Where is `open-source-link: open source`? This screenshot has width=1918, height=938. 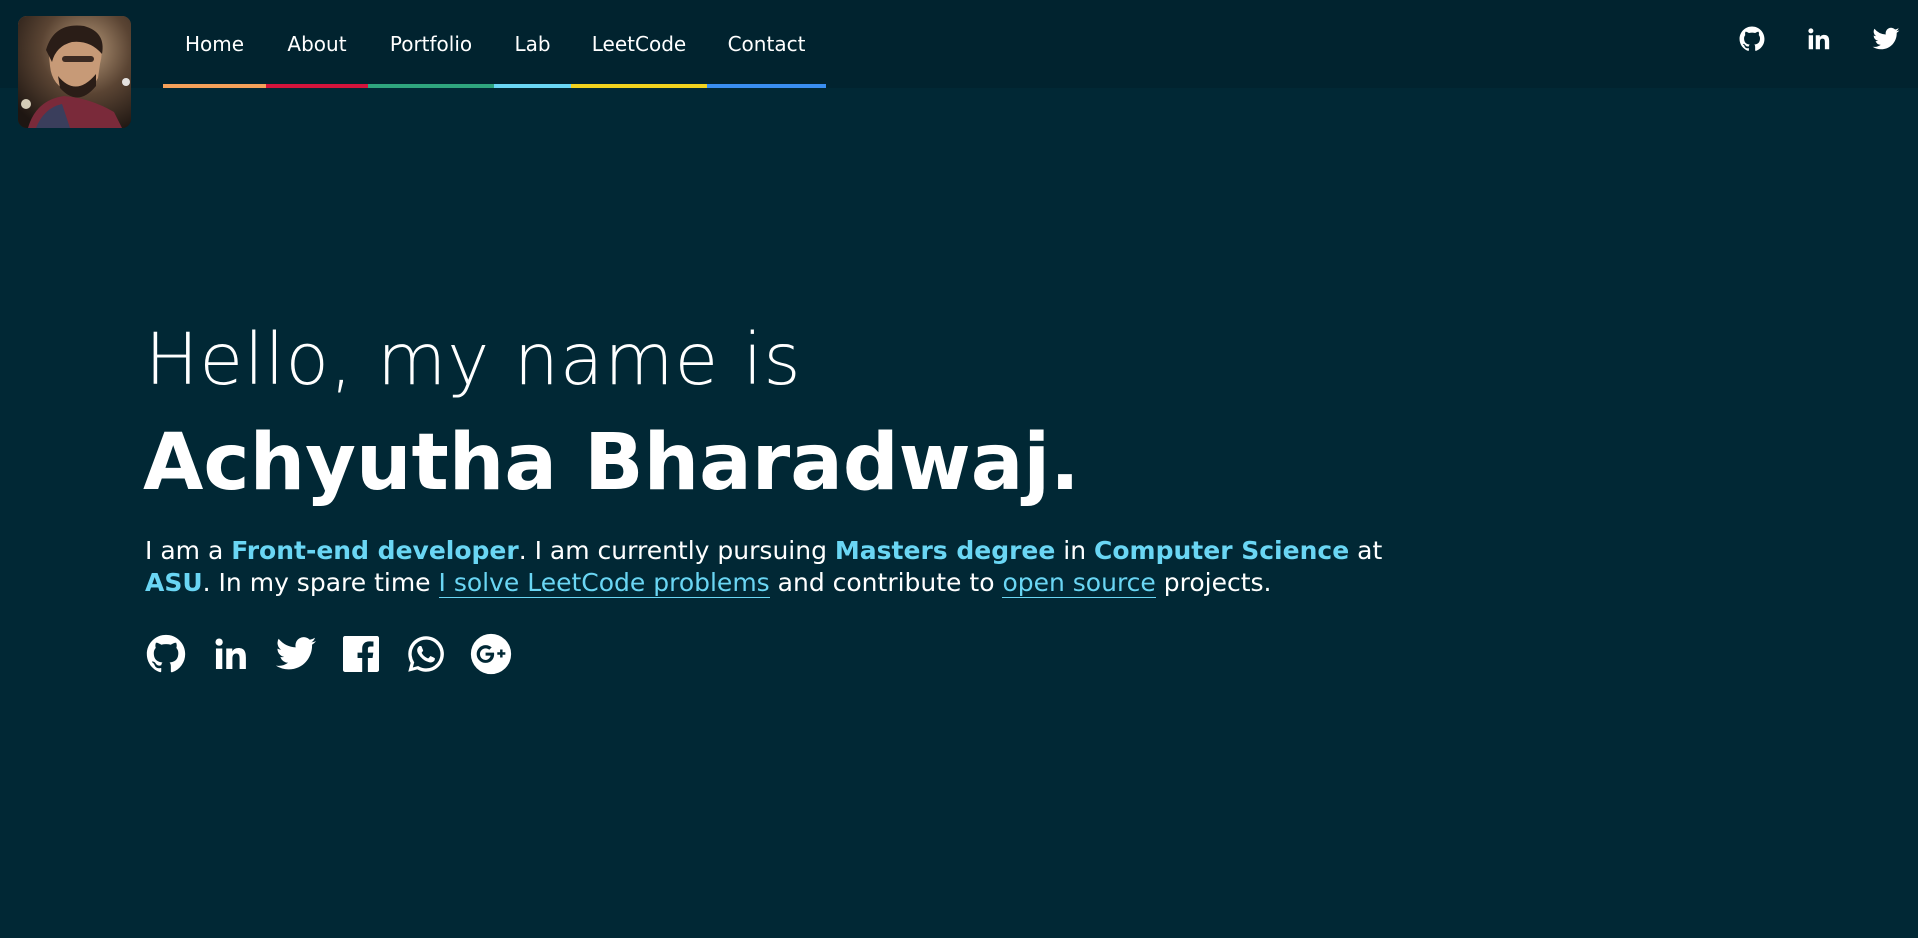
open-source-link: open source is located at coordinates (1079, 583).